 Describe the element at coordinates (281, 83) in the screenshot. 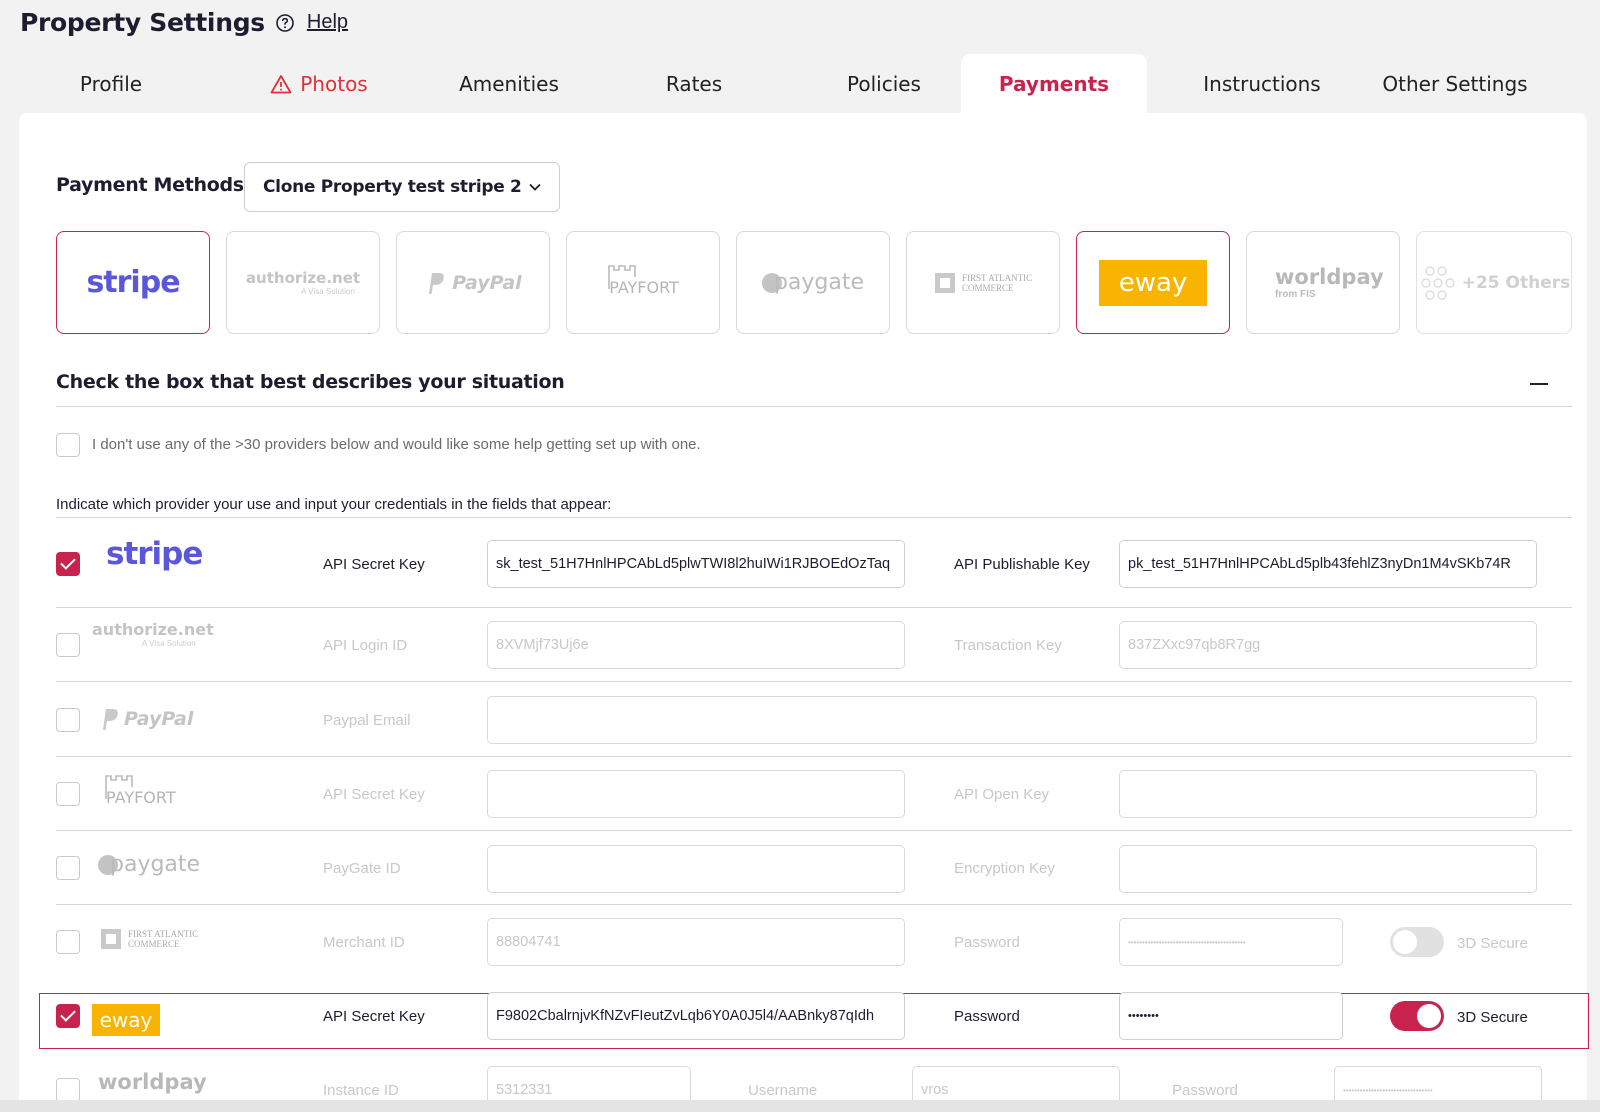

I see `warning-icon` at that location.